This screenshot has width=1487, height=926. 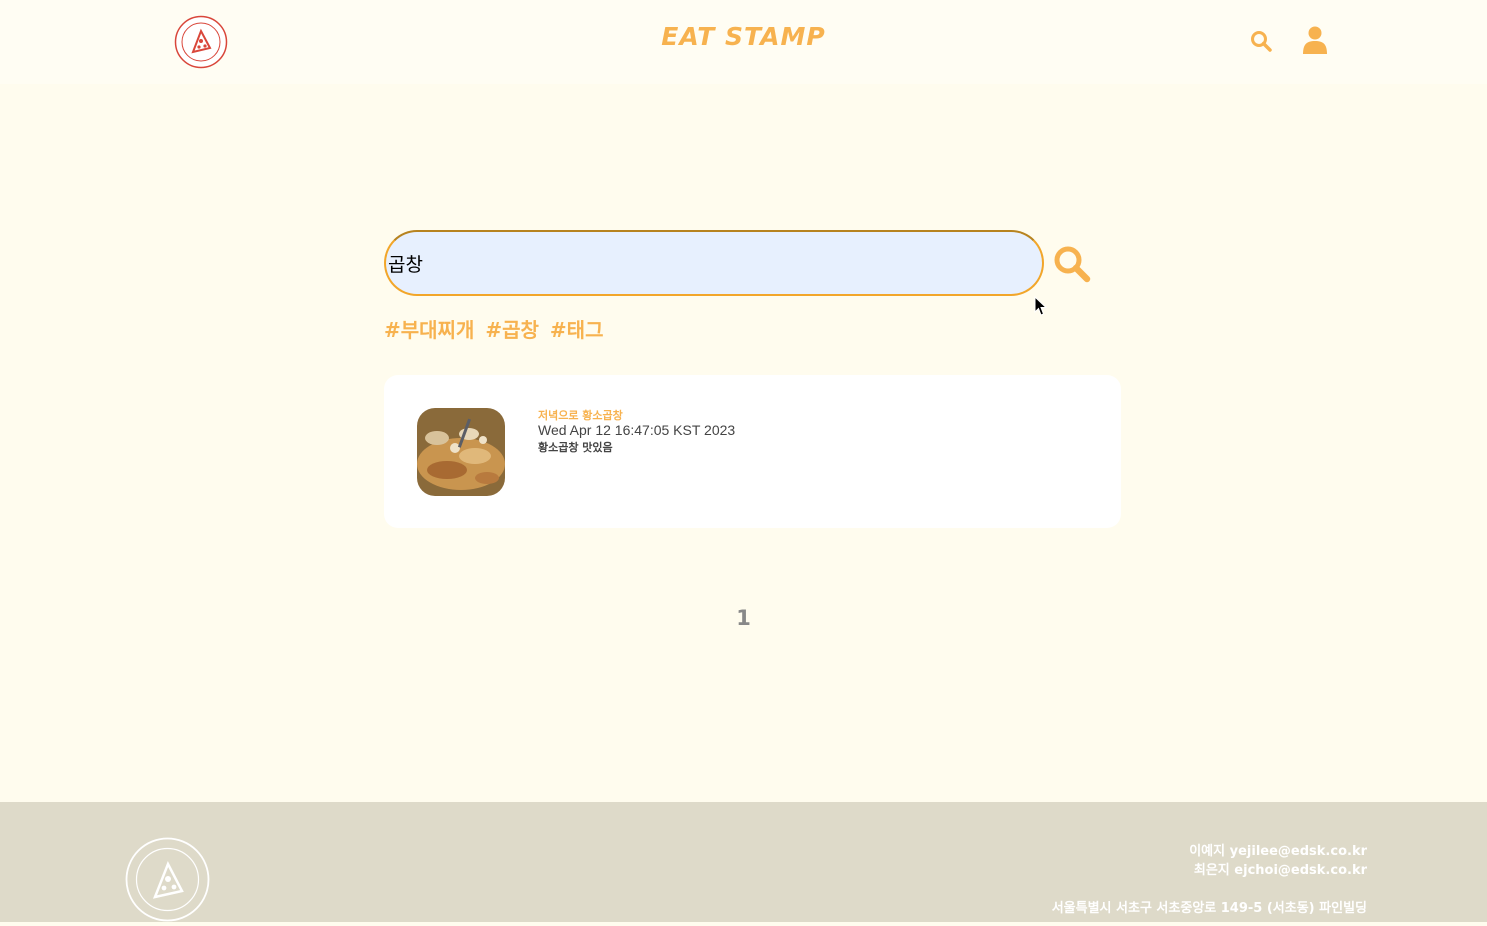 I want to click on tag-list: #부대찌개 #곱창 #태그, so click(x=493, y=328).